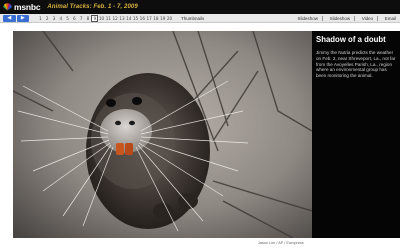 The image size is (400, 251). What do you see at coordinates (101, 18) in the screenshot?
I see `page-number: 10` at bounding box center [101, 18].